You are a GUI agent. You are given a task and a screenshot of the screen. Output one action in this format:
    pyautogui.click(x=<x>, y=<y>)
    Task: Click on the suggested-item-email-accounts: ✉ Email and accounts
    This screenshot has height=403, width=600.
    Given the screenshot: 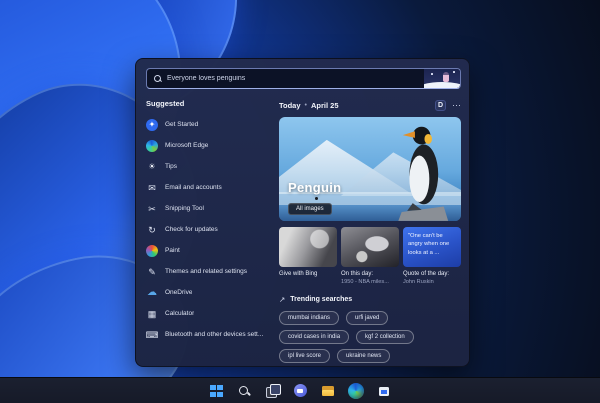 What is the action you would take?
    pyautogui.click(x=210, y=187)
    